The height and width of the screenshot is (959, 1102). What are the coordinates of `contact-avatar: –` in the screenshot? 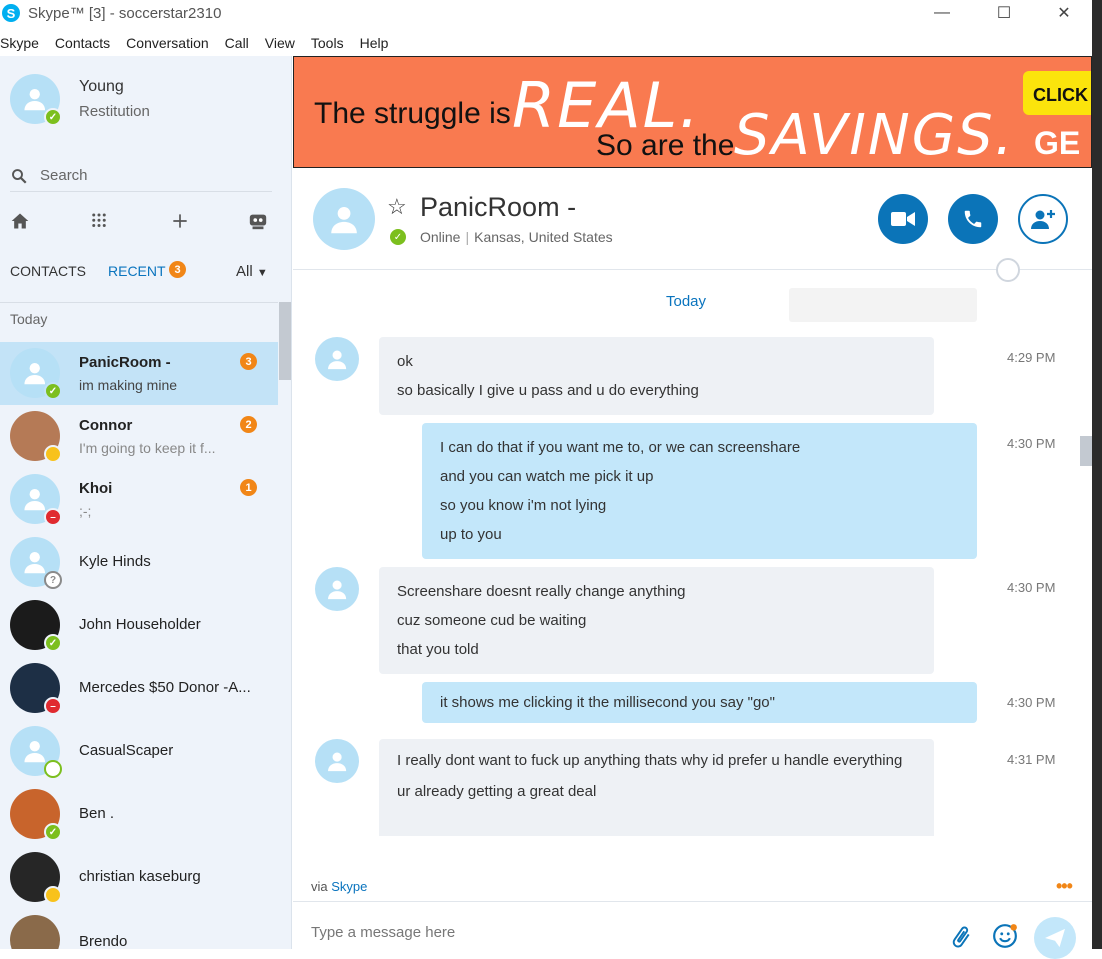 It's located at (36, 500).